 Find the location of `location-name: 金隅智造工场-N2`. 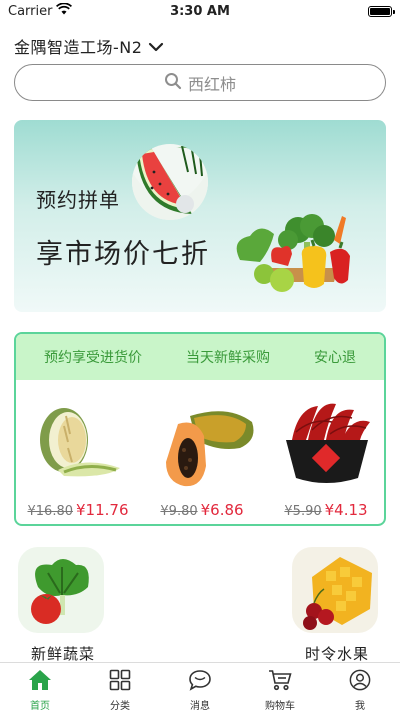

location-name: 金隅智造工场-N2 is located at coordinates (78, 47).